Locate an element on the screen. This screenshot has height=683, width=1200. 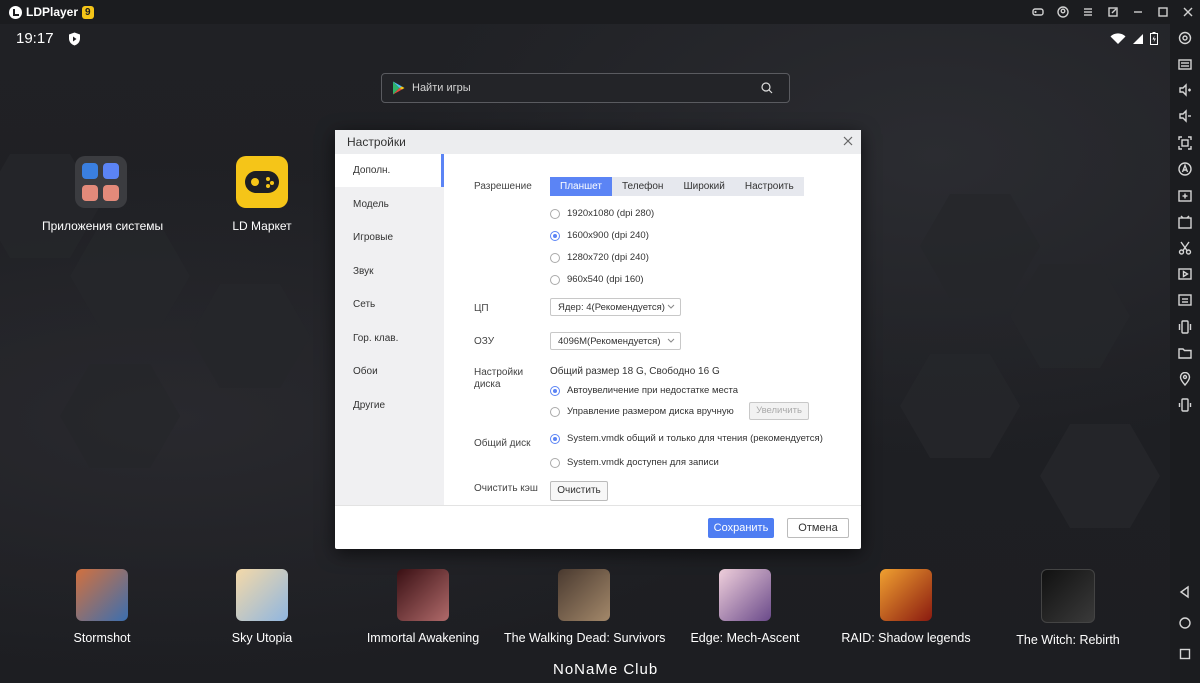
resolution-option: 1600x900 (dpi 240) is located at coordinates (599, 235).